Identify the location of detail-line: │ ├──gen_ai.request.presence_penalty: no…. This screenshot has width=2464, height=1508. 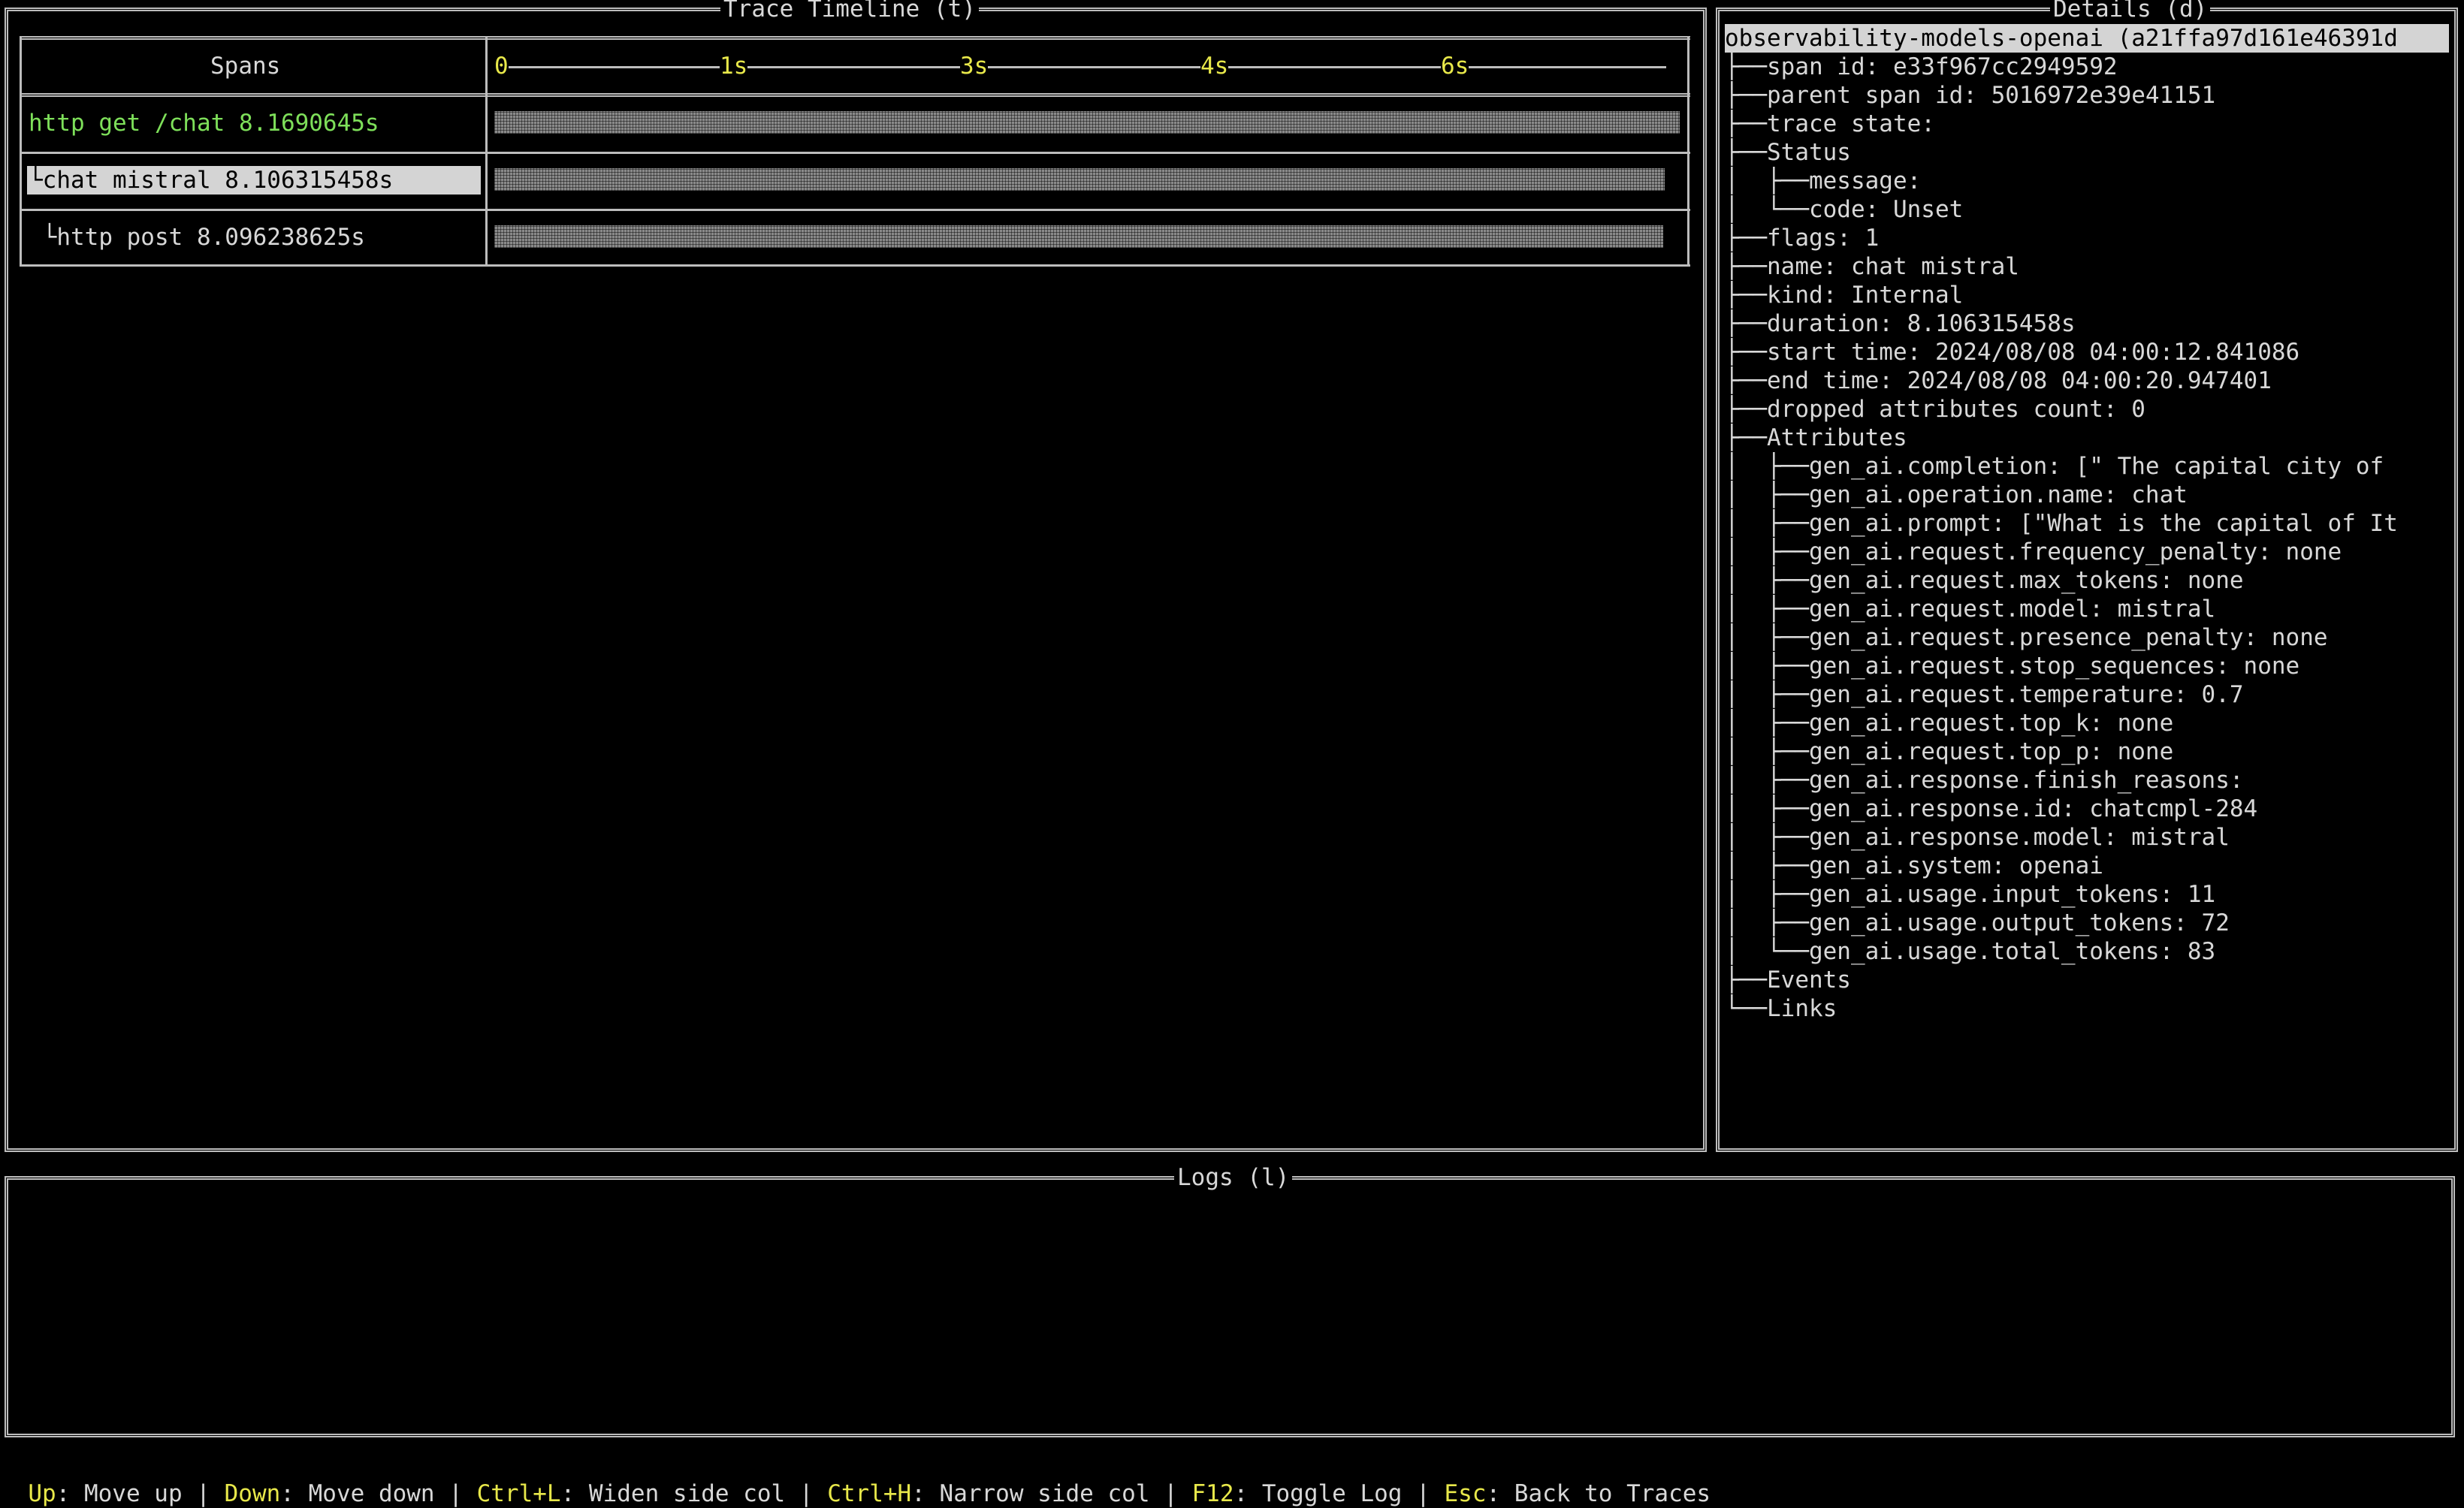
(2026, 637).